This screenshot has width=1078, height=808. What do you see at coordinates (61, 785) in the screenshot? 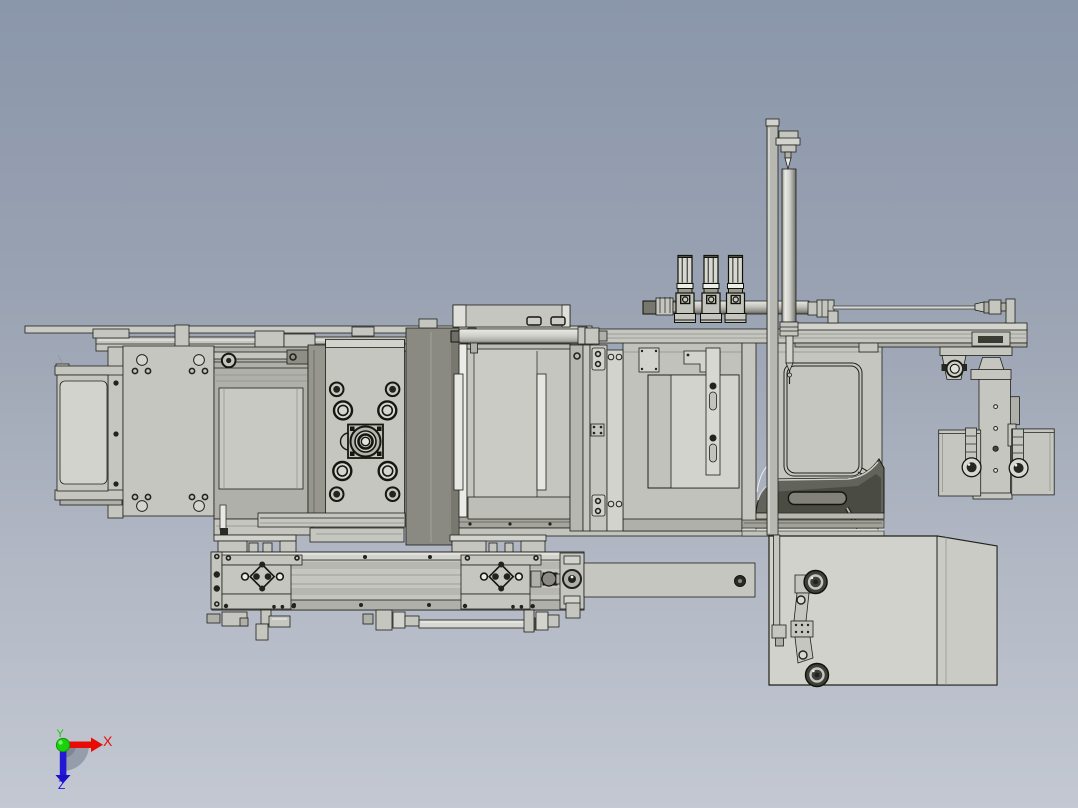
I see `svg-text: Z` at bounding box center [61, 785].